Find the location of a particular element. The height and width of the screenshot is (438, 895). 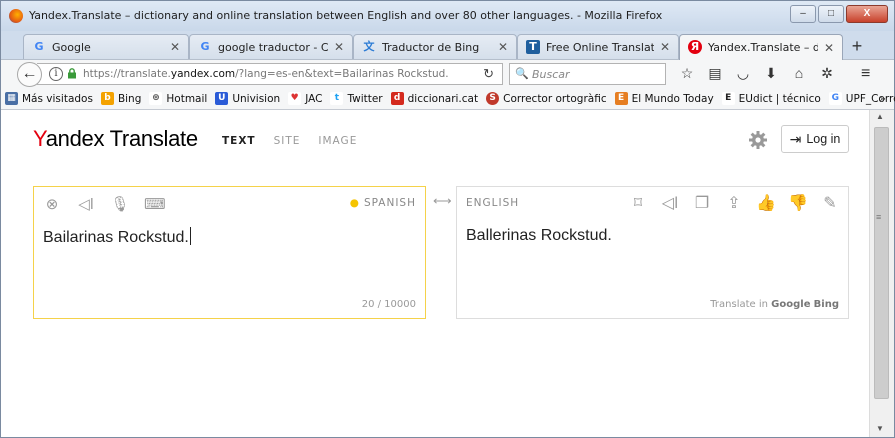

mode-tab-site: SITE is located at coordinates (287, 141).